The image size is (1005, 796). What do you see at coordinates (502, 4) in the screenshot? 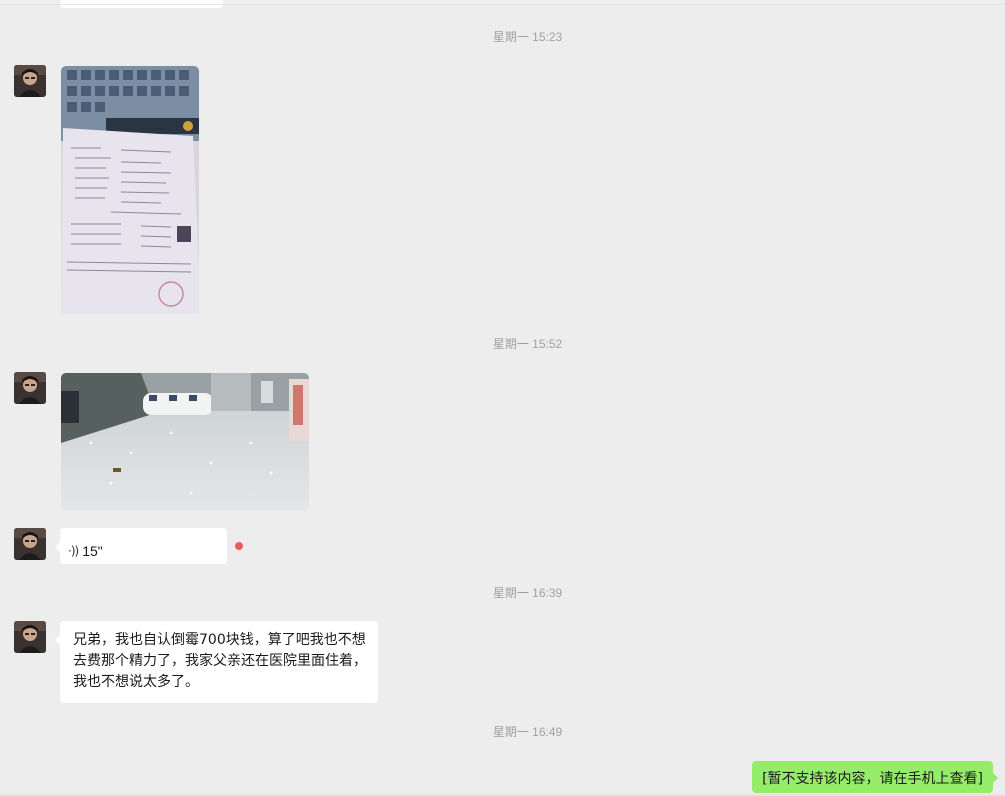
I see `divider` at bounding box center [502, 4].